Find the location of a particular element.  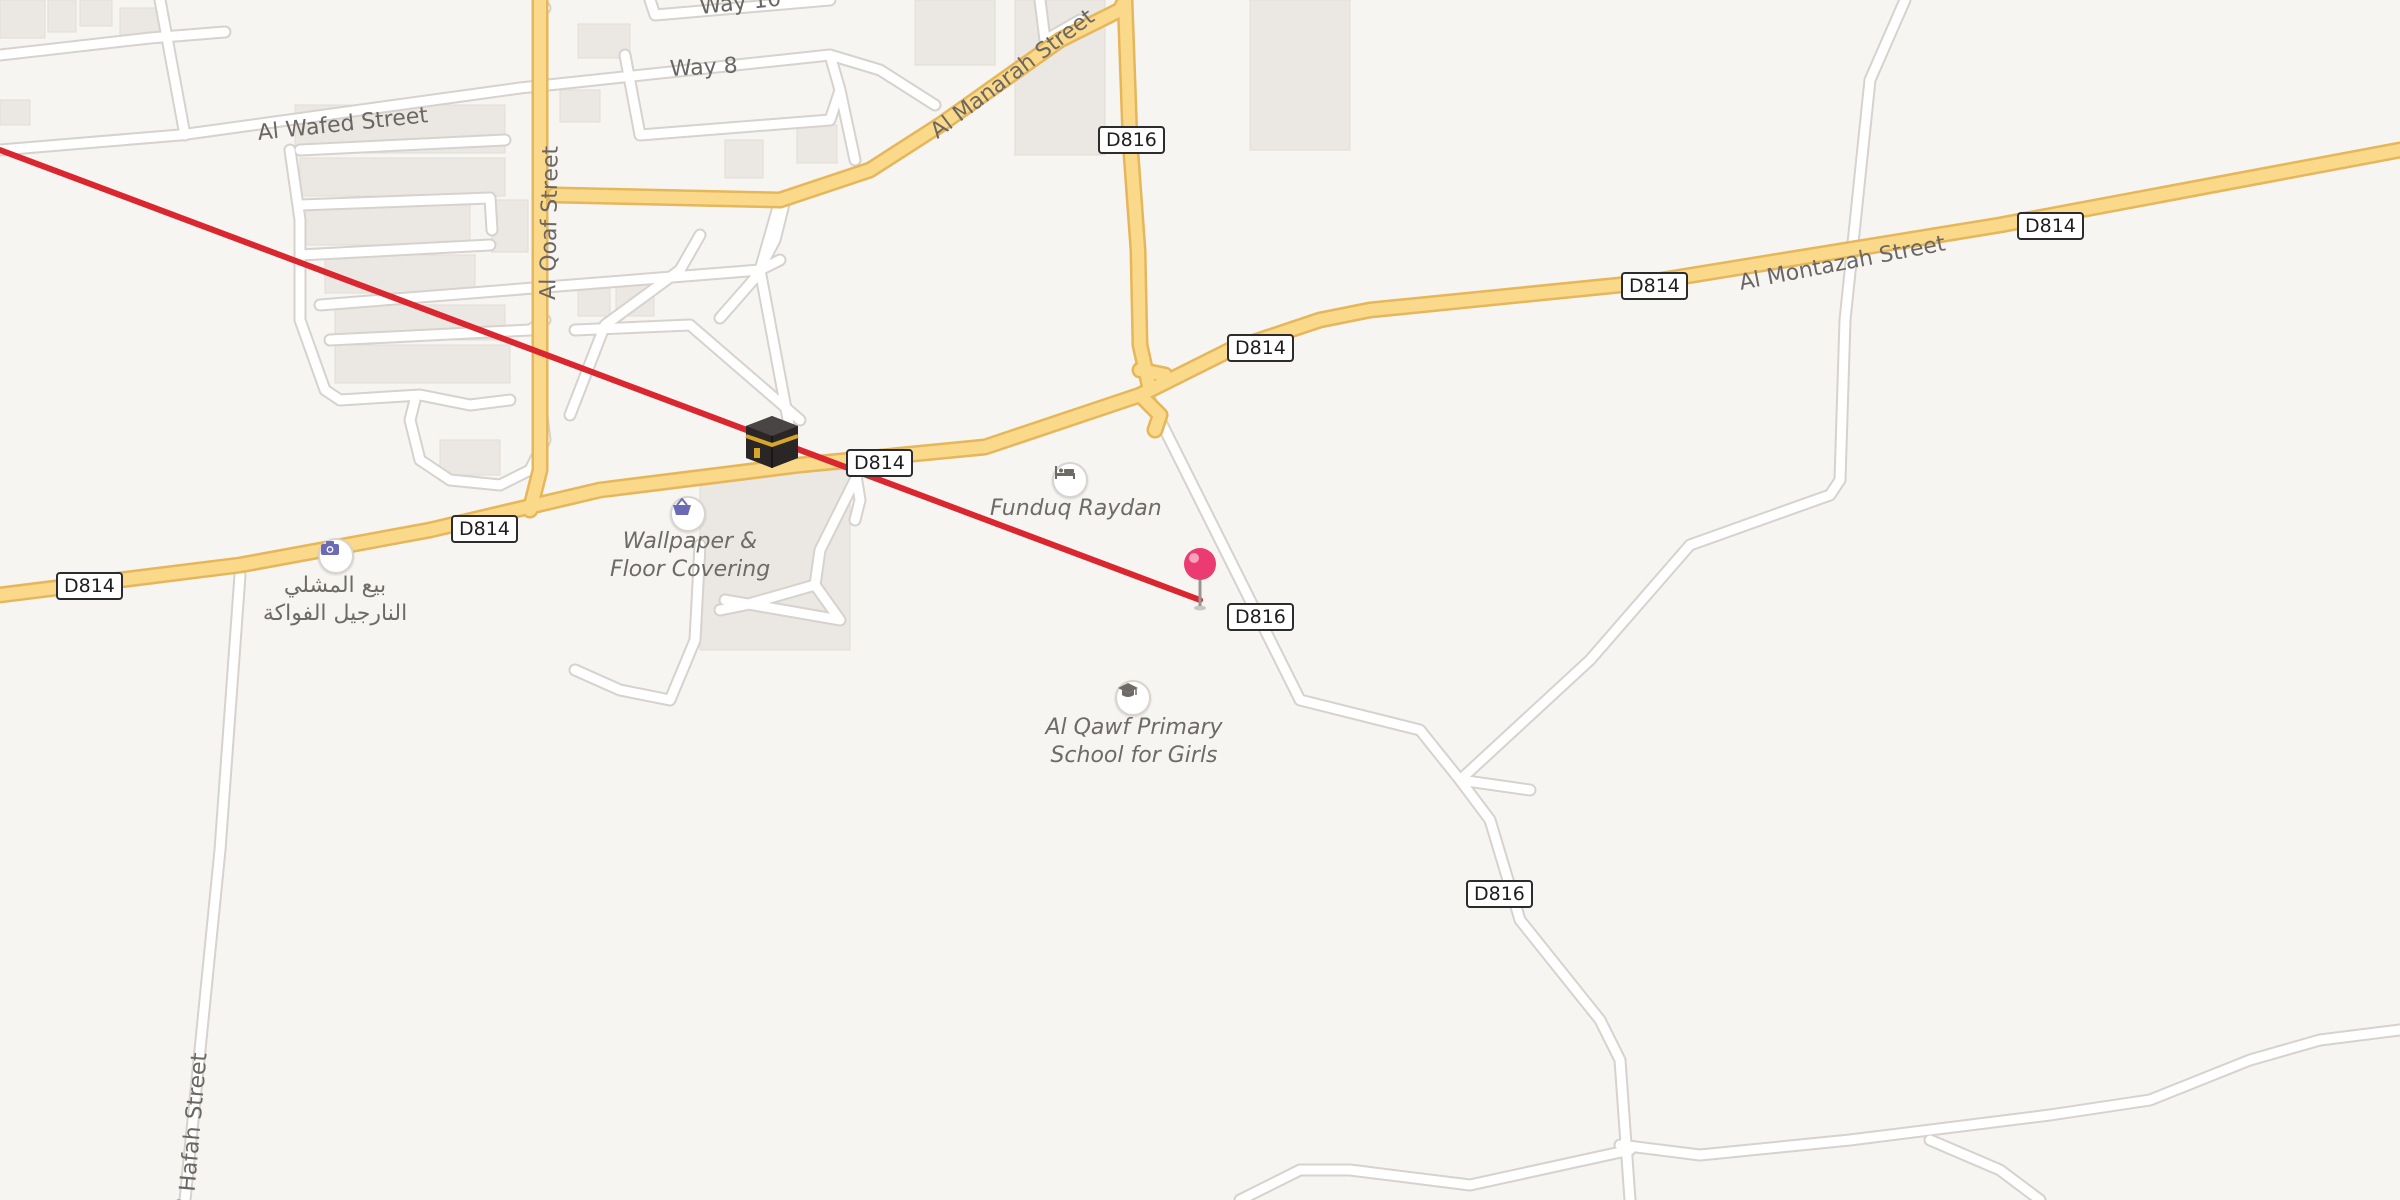

poi-label-camera-shop-line1: بيع المشلي is located at coordinates (335, 585).